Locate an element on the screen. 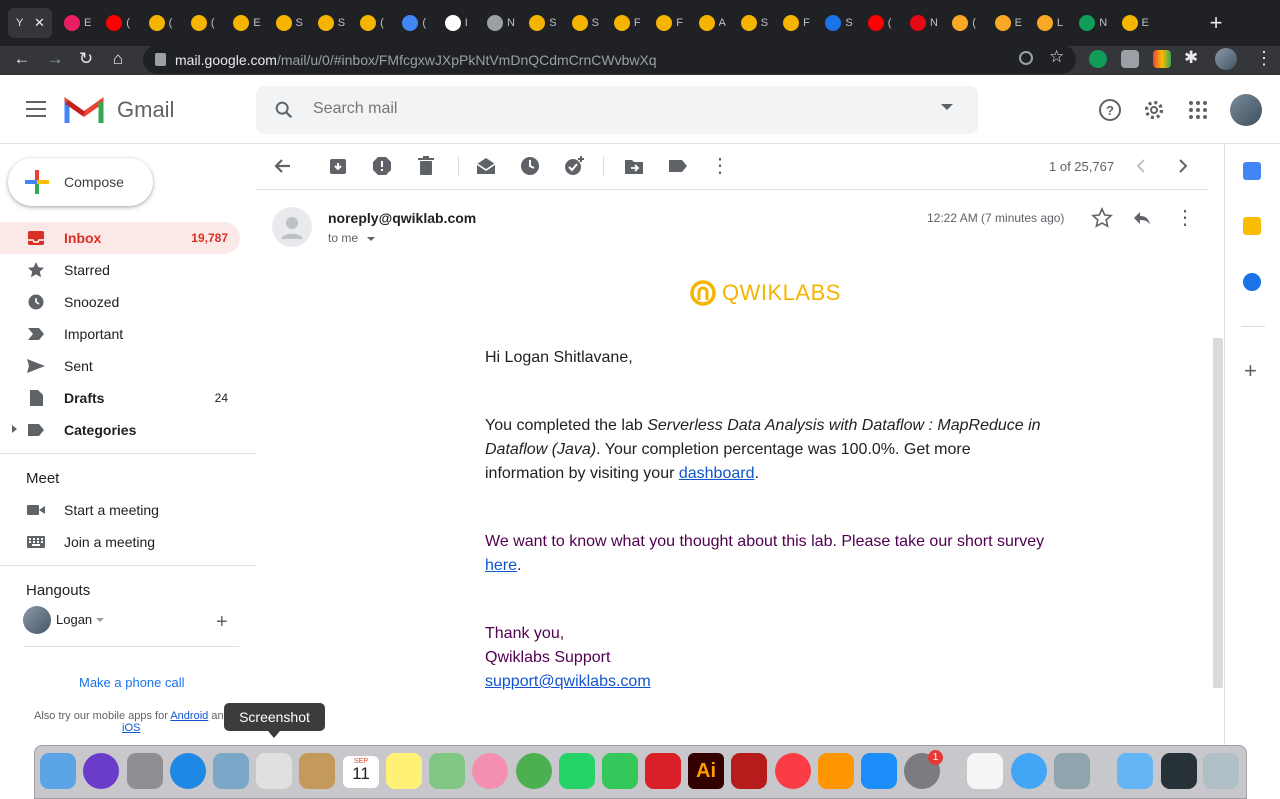  labels-icon is located at coordinates (678, 166).